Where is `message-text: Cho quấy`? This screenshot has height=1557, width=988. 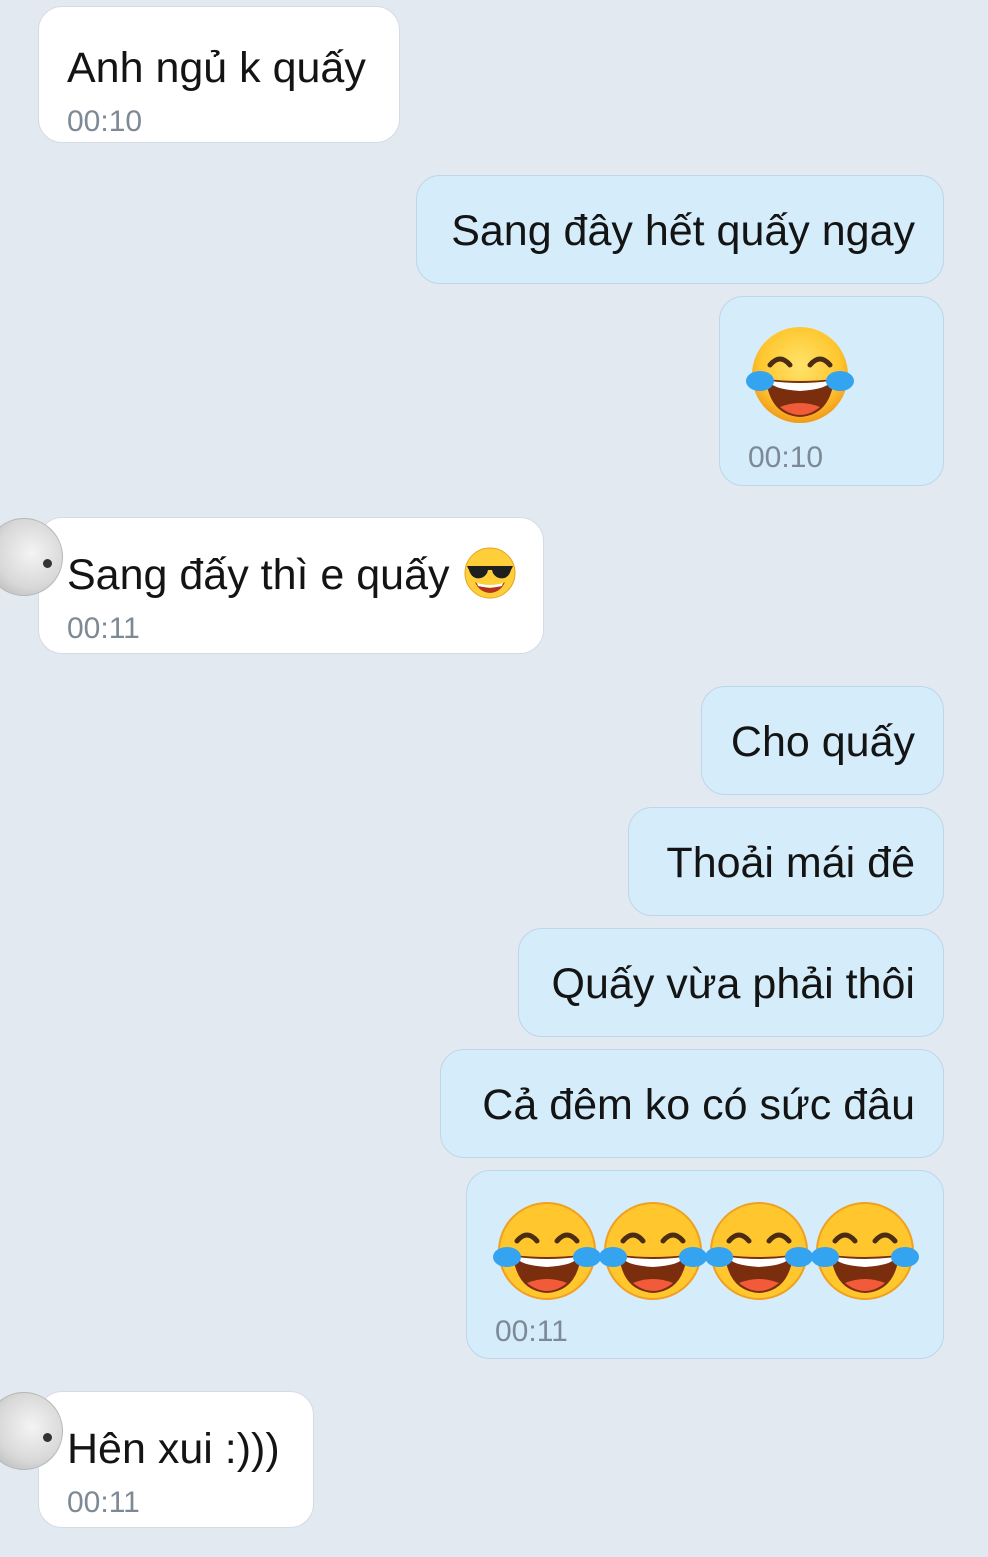
message-text: Cho quấy is located at coordinates (822, 742).